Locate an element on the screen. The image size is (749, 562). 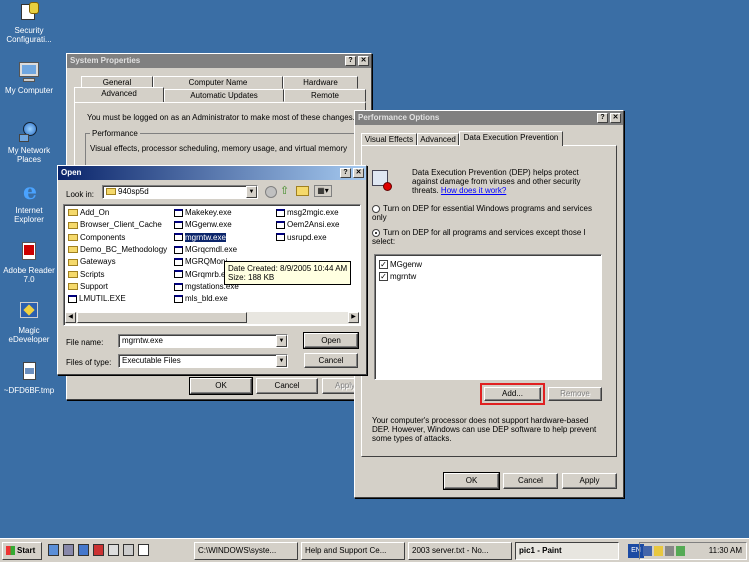
remove-button: Remove is located at coordinates (575, 394).